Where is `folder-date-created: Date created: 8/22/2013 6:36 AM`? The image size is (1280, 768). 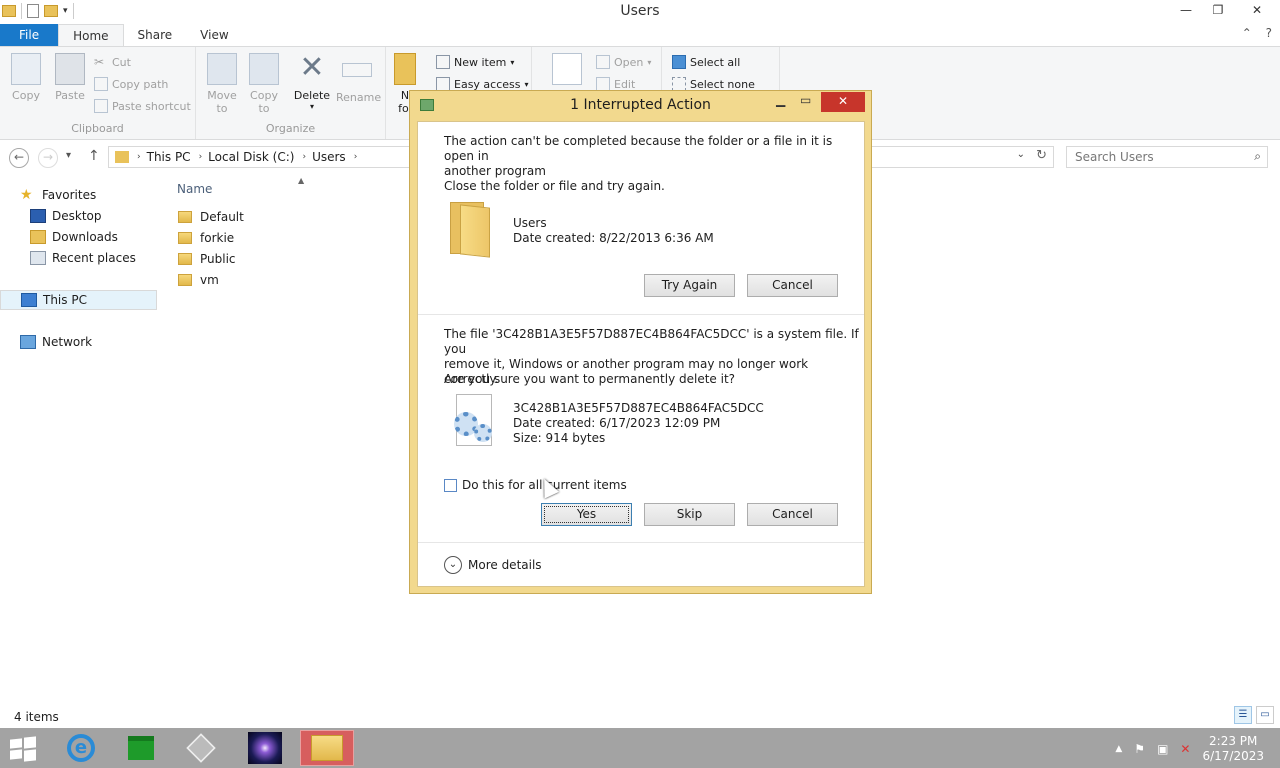 folder-date-created: Date created: 8/22/2013 6:36 AM is located at coordinates (613, 238).